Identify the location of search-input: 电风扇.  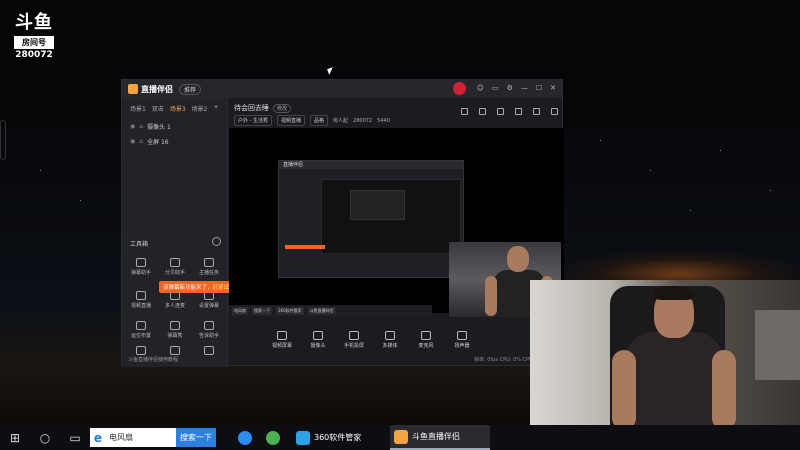
(141, 437).